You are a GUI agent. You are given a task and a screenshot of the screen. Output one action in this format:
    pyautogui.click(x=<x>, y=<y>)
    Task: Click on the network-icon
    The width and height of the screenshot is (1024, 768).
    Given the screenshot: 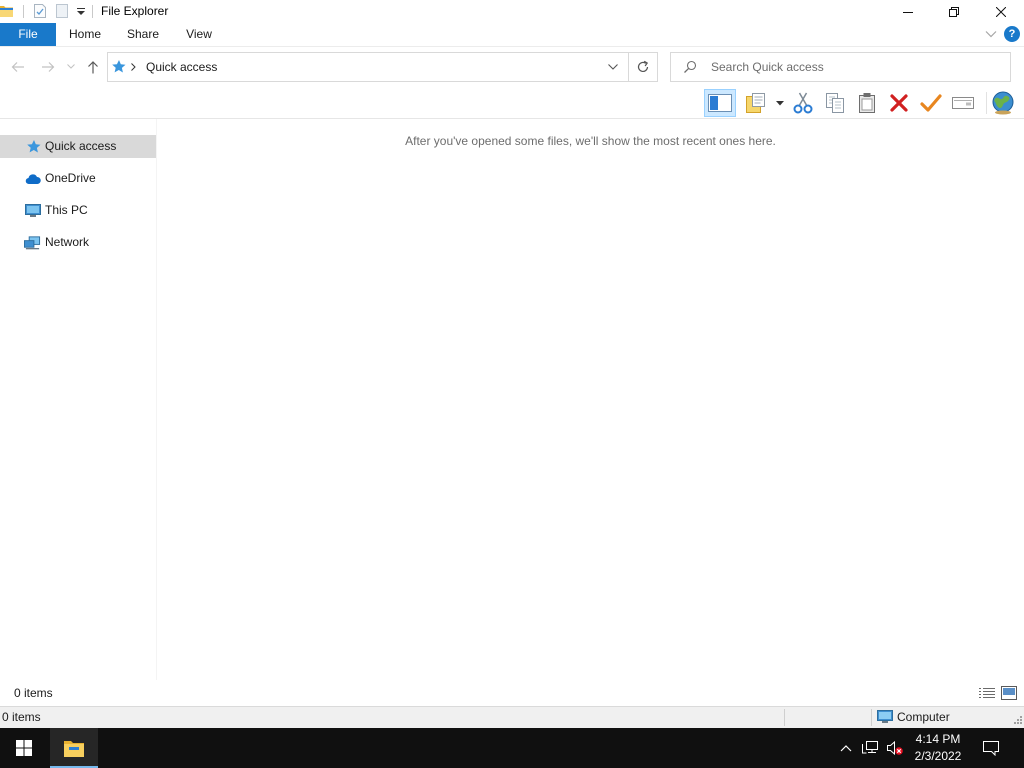 What is the action you would take?
    pyautogui.click(x=32, y=242)
    